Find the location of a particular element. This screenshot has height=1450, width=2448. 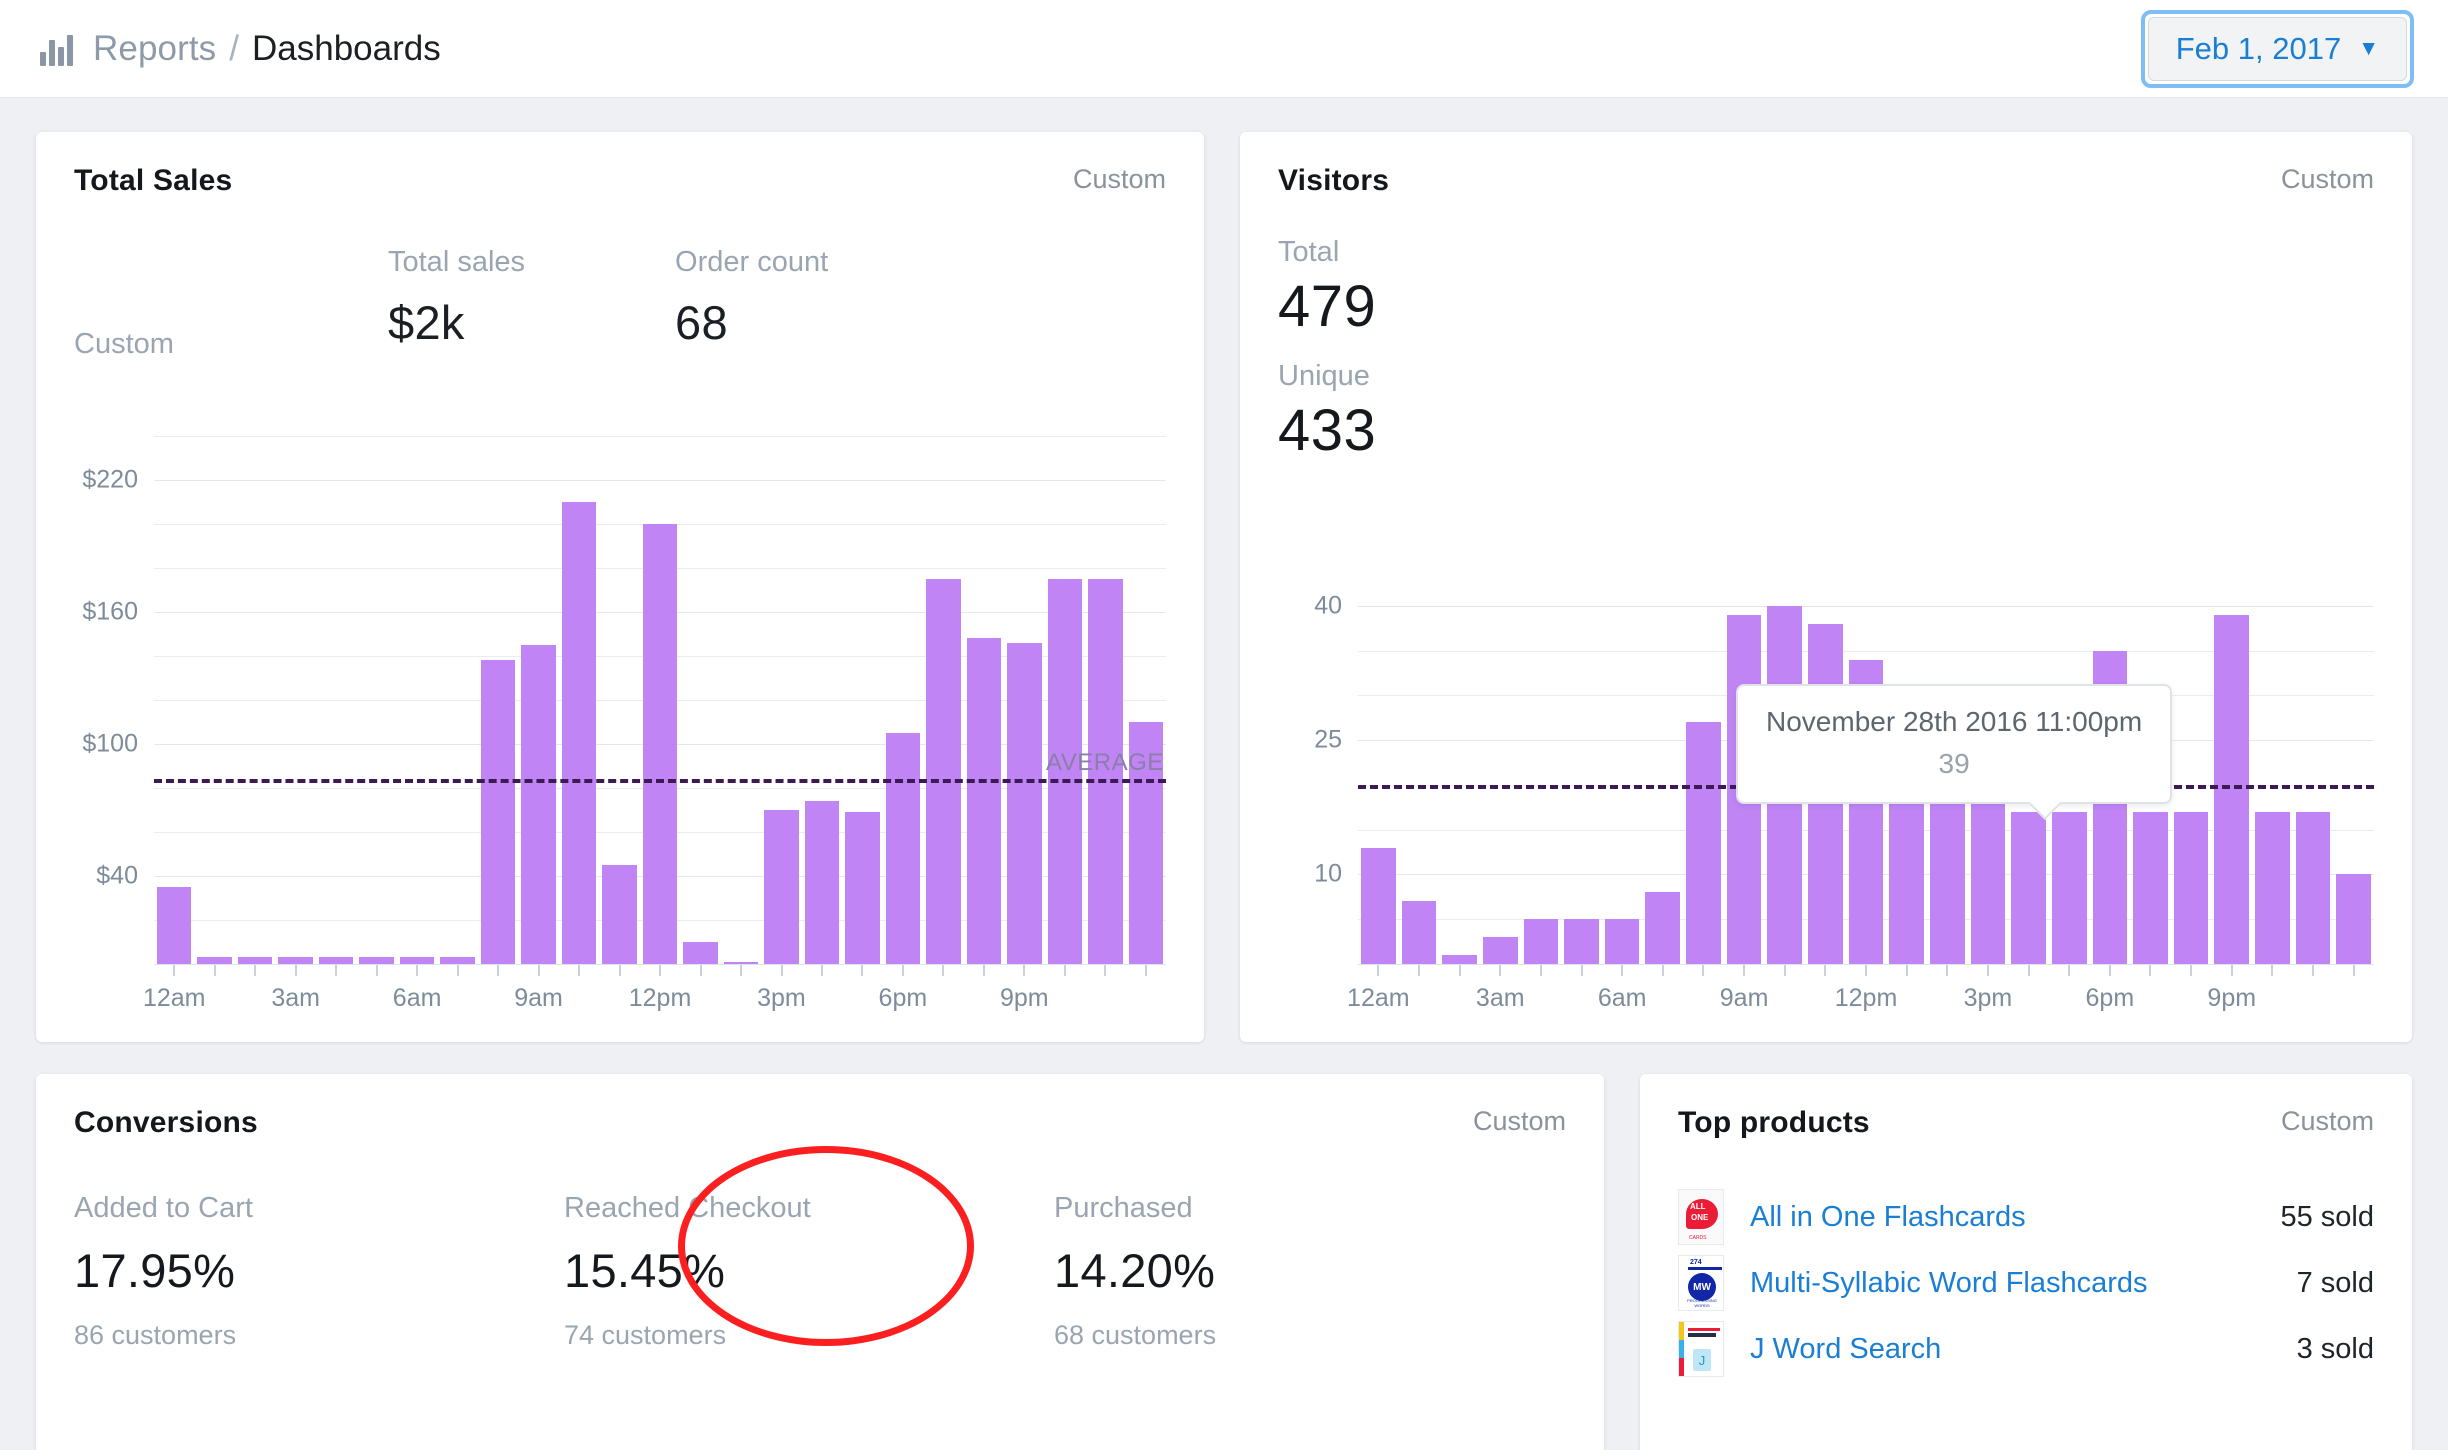

date-picker-value: Feb 1, 2017 is located at coordinates (2258, 48).